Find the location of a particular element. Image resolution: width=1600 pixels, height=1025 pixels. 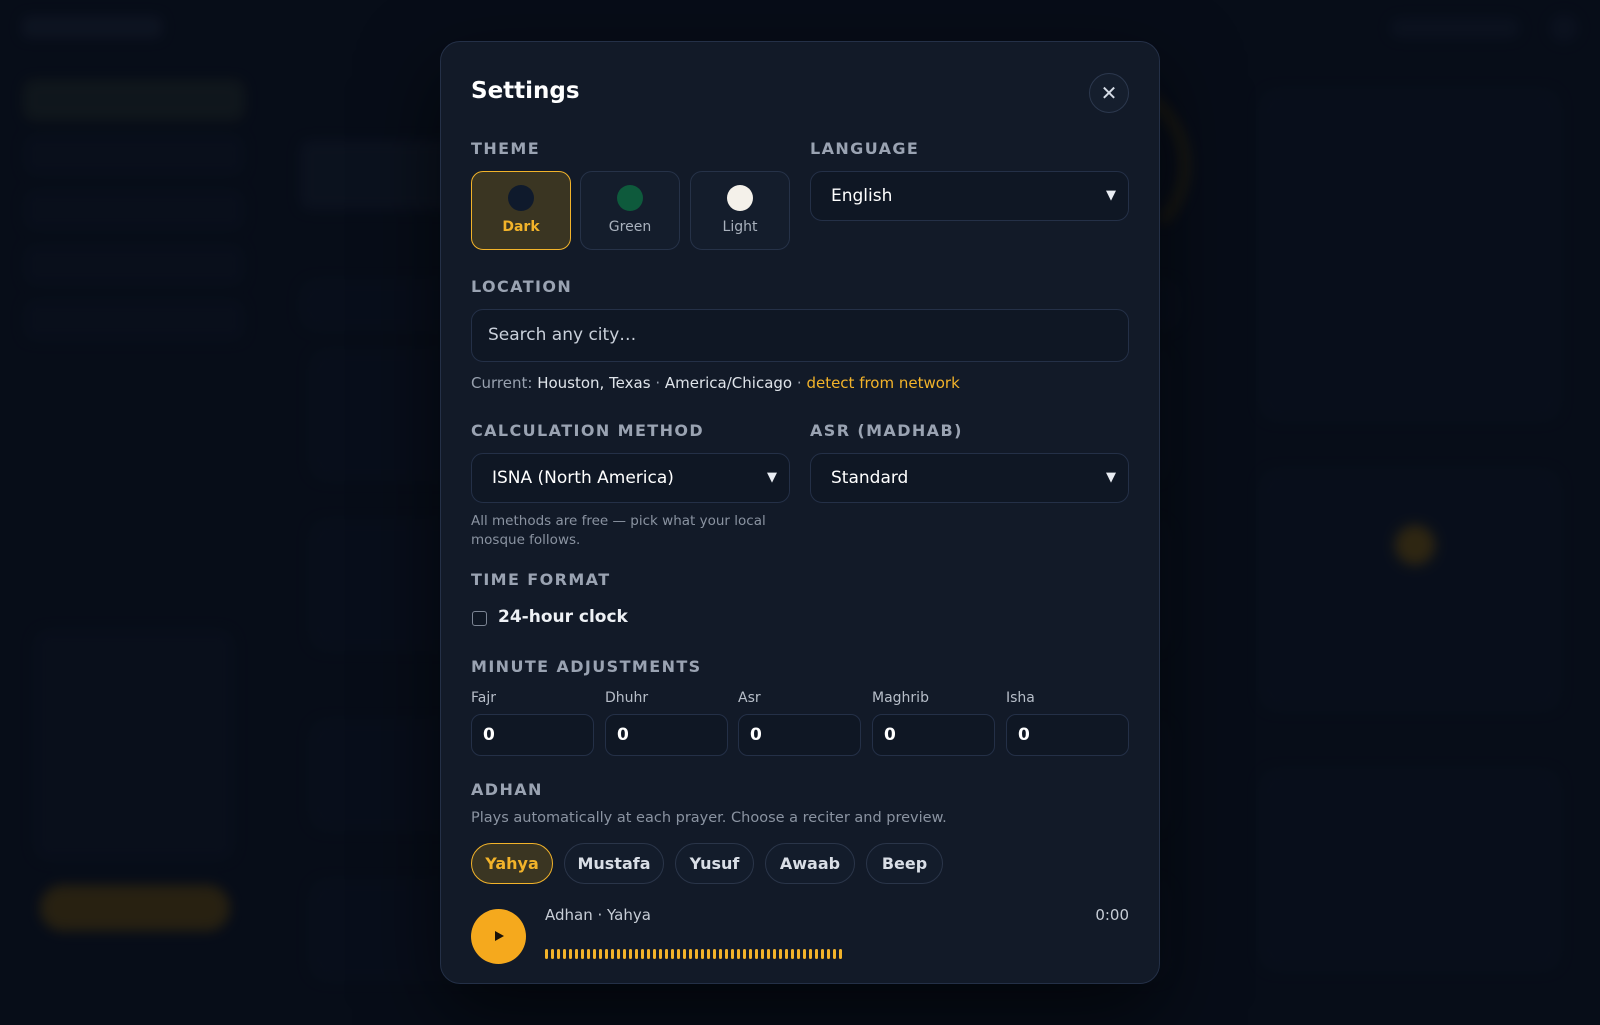

maghrib-adjustment-input: 0 is located at coordinates (933, 735).